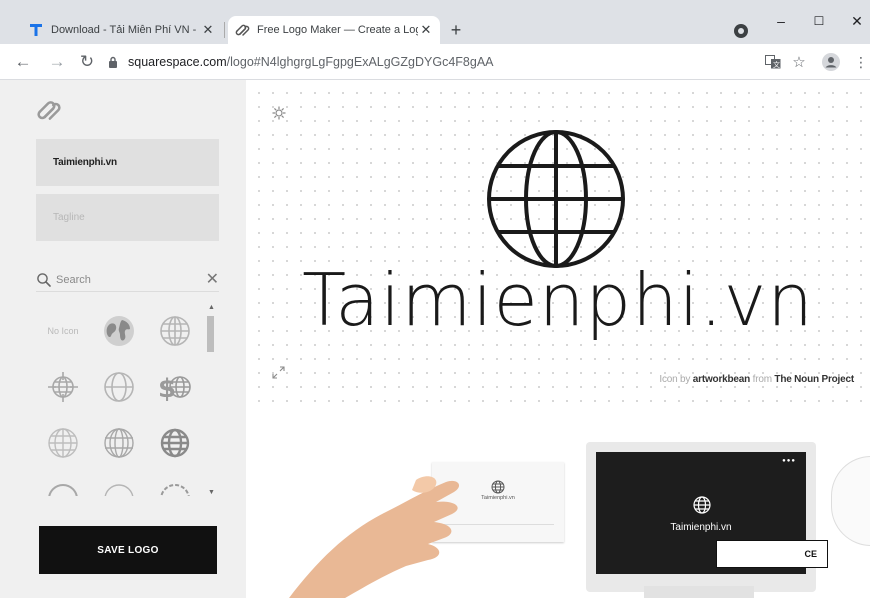 Image resolution: width=870 pixels, height=598 pixels. I want to click on hand-illustration, so click(374, 537).